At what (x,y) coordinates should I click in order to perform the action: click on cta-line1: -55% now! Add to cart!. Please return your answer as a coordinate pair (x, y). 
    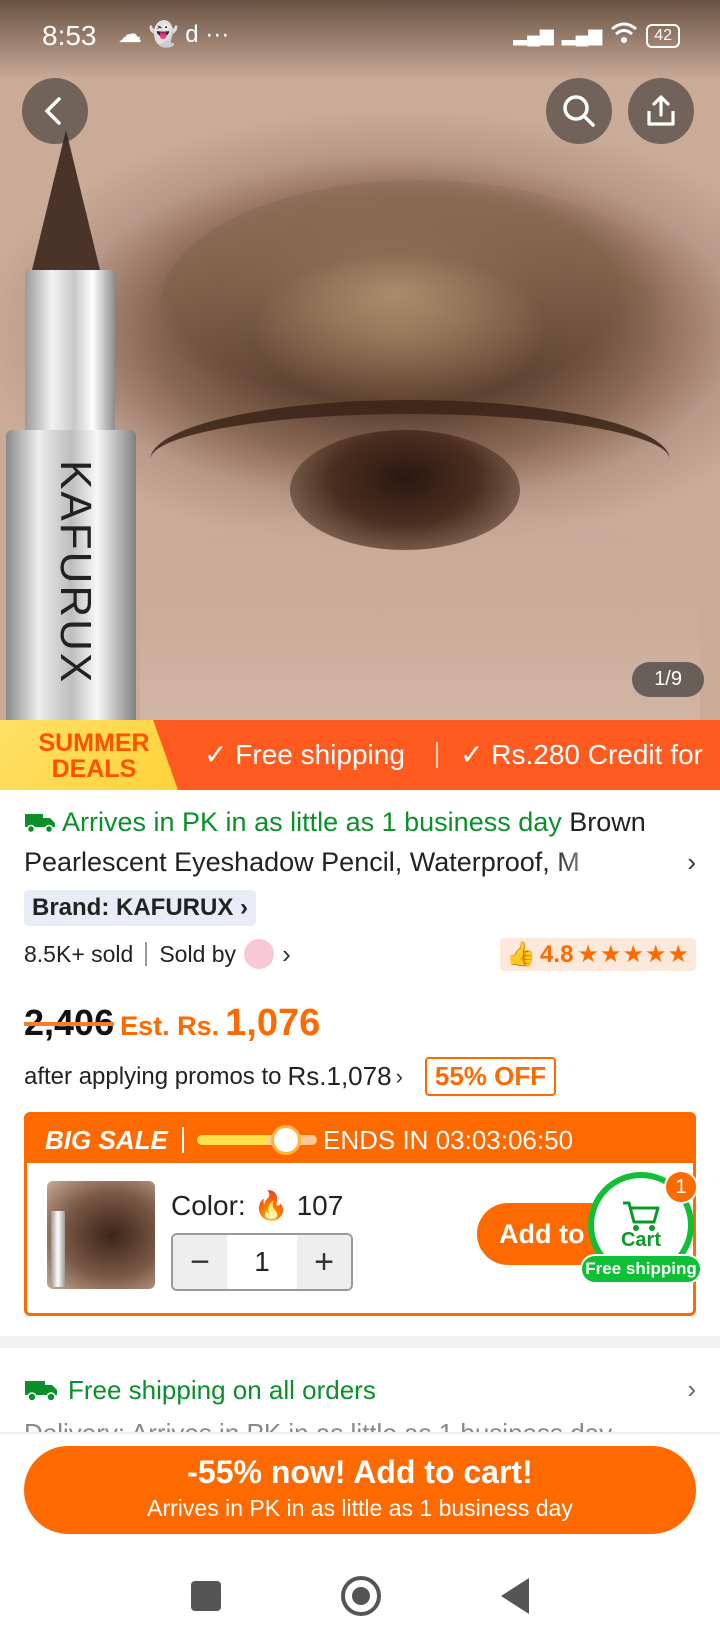
    Looking at the image, I should click on (360, 1472).